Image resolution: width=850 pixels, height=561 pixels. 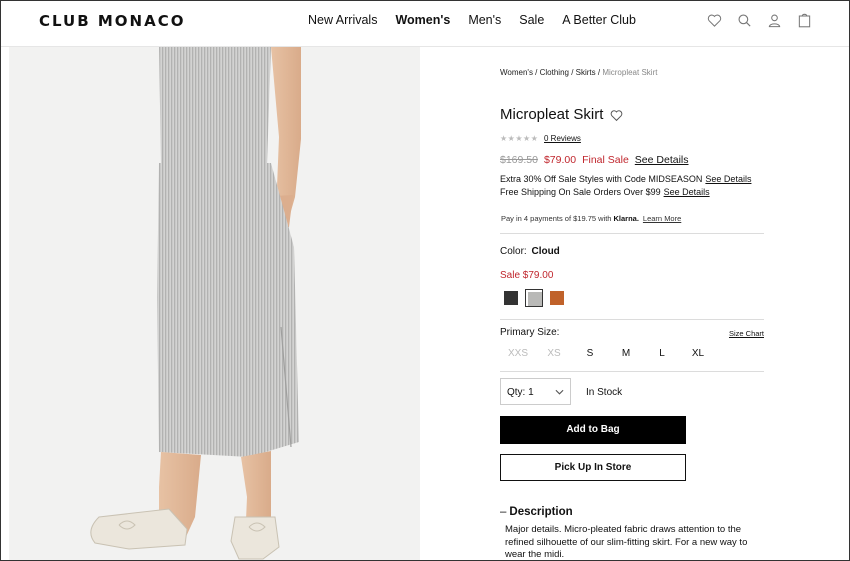 What do you see at coordinates (503, 512) in the screenshot?
I see `collapse-icon: –` at bounding box center [503, 512].